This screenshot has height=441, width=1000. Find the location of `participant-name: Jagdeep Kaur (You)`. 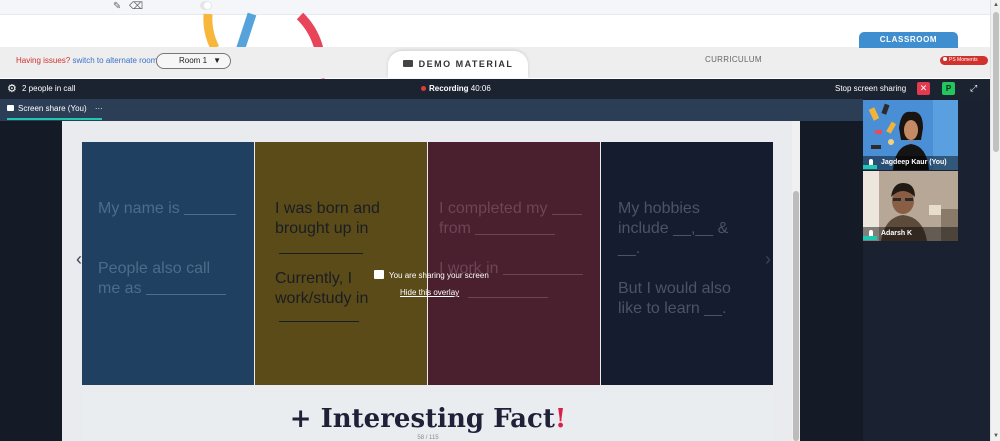

participant-name: Jagdeep Kaur (You) is located at coordinates (914, 162).